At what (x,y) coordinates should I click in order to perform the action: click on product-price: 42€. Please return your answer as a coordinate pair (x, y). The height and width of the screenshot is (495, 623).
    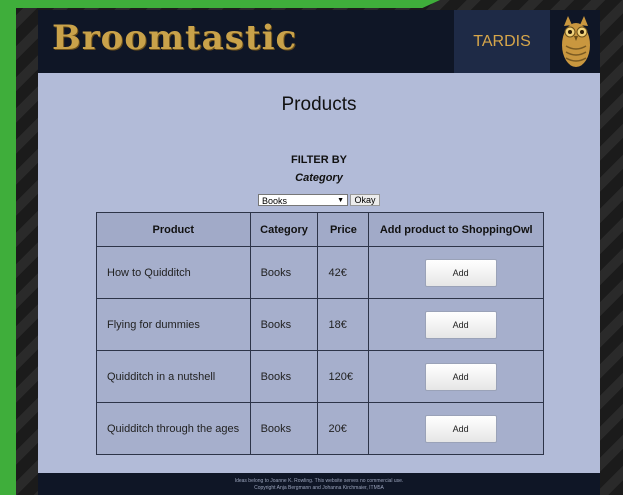
    Looking at the image, I should click on (343, 272).